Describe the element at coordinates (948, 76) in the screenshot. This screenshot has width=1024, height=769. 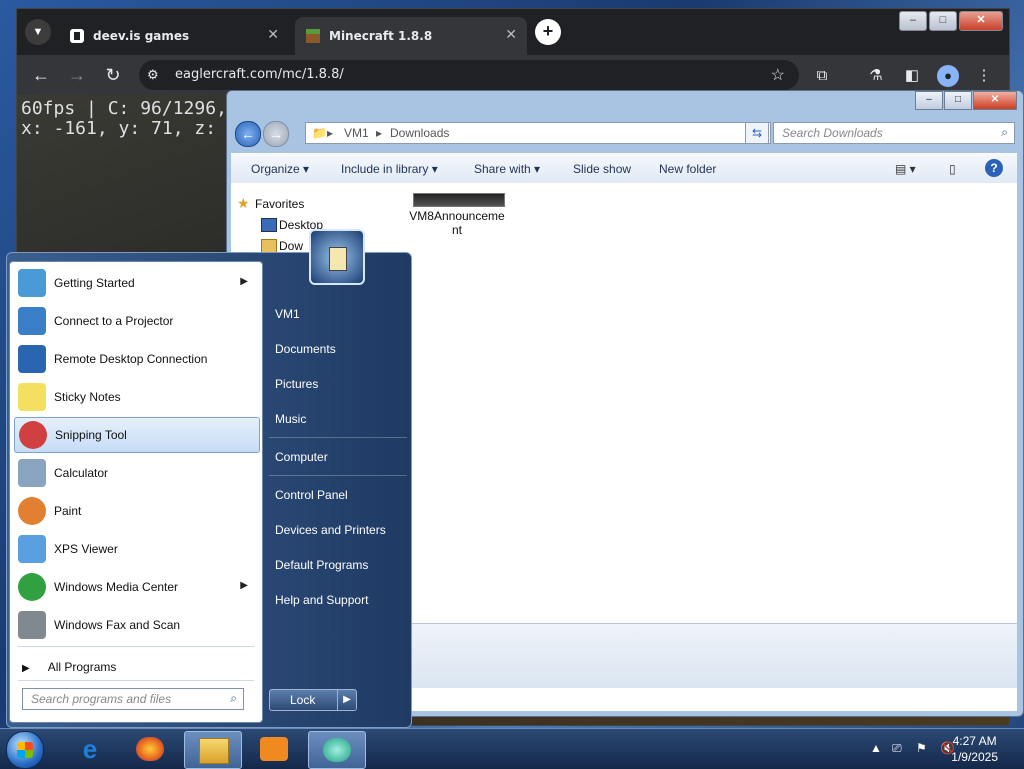
I see `profile-avatar-icon: ●` at that location.